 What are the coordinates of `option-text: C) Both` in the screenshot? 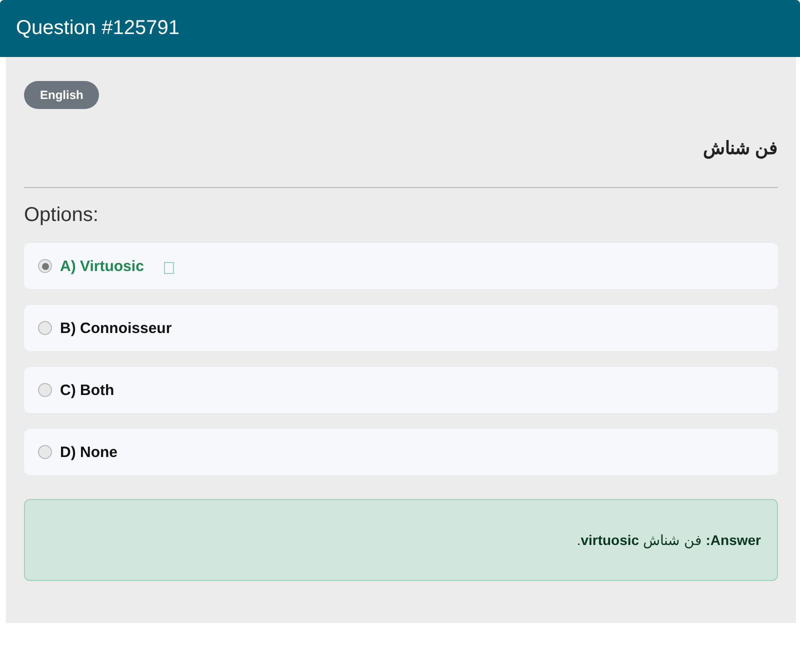 It's located at (87, 390).